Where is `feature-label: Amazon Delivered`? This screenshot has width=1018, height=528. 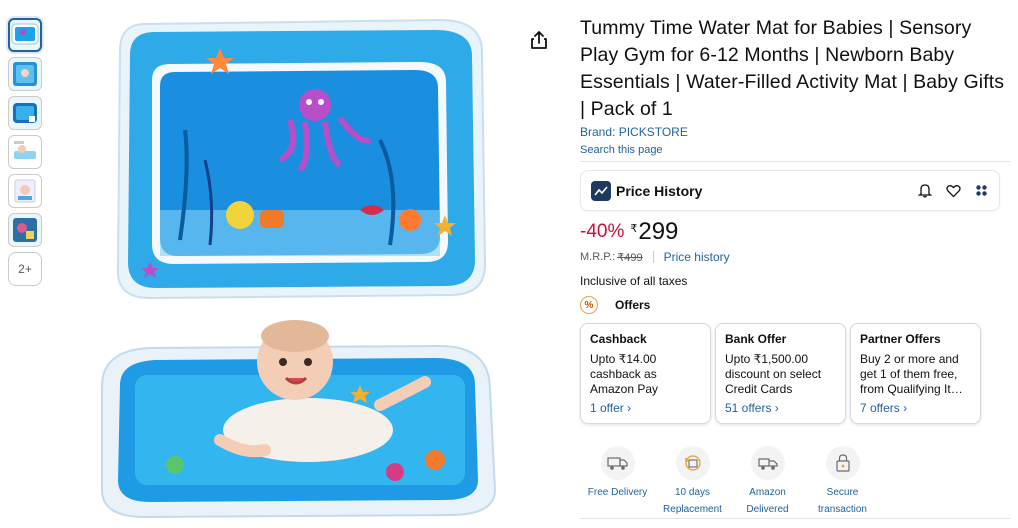 feature-label: Amazon Delivered is located at coordinates (767, 501).